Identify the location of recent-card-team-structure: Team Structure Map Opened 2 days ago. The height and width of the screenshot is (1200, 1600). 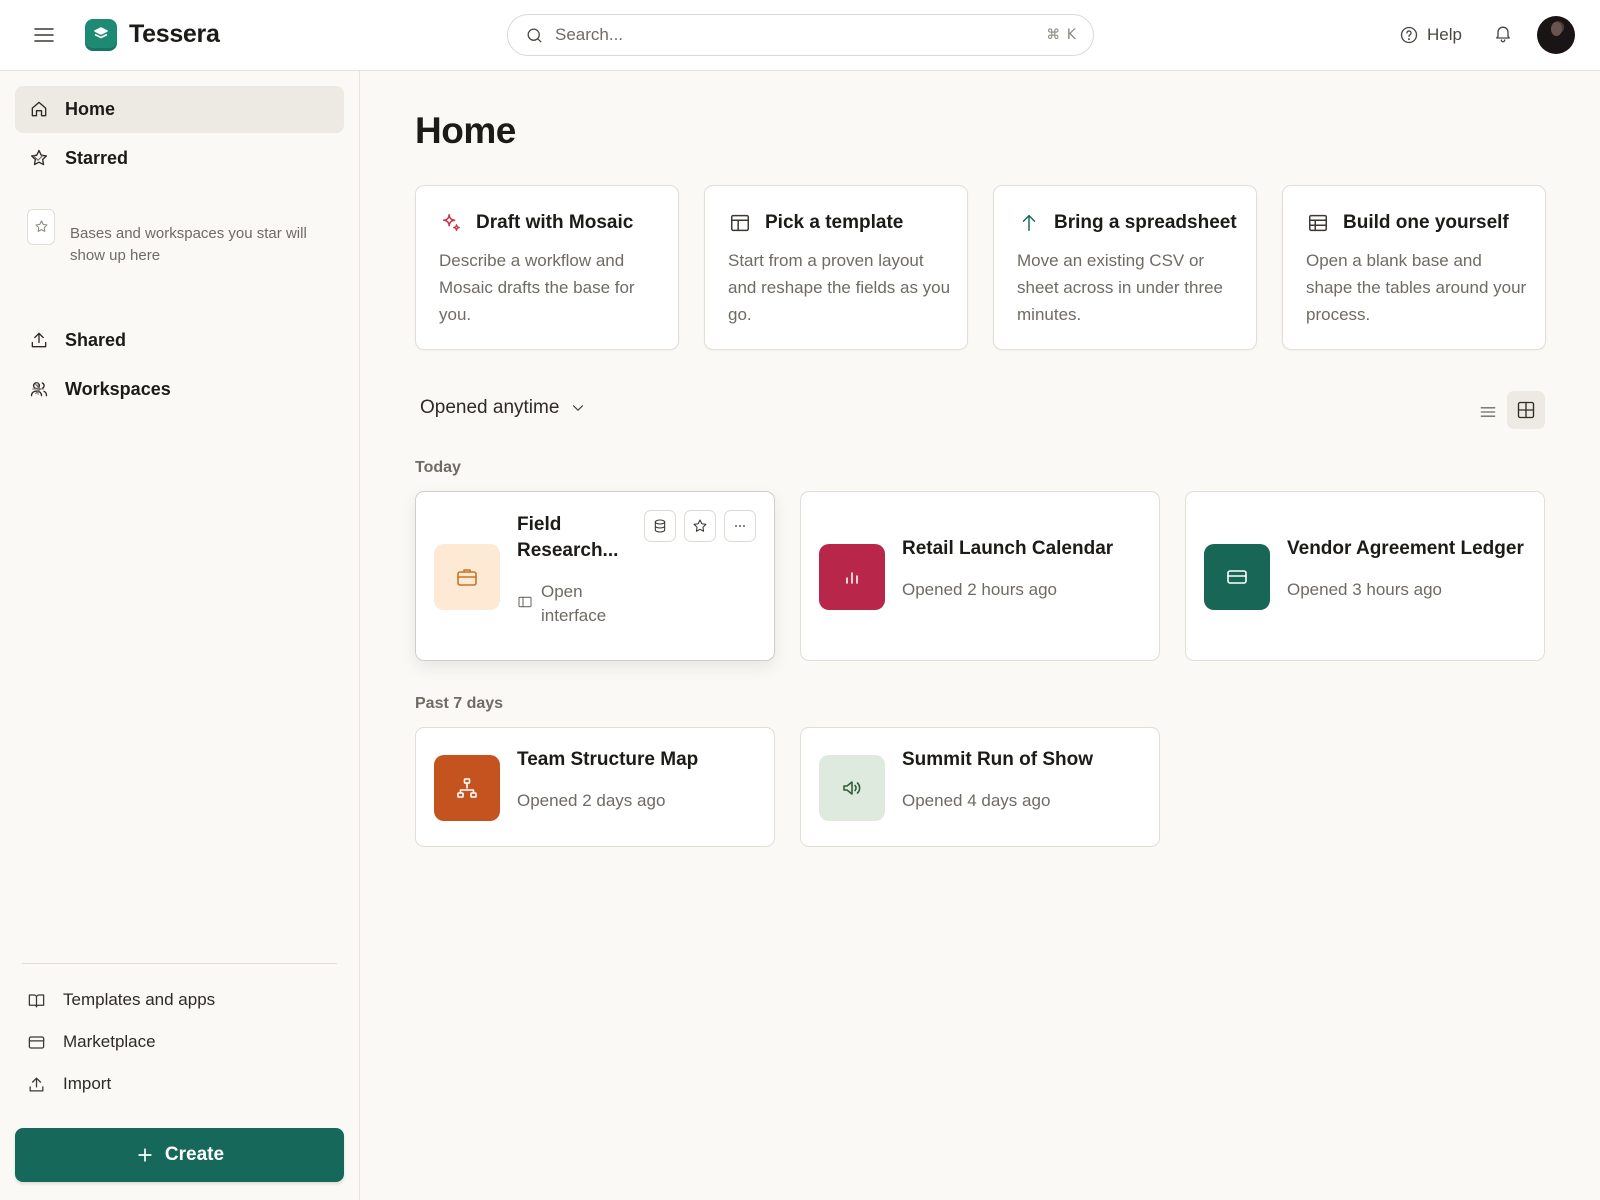
(595, 787).